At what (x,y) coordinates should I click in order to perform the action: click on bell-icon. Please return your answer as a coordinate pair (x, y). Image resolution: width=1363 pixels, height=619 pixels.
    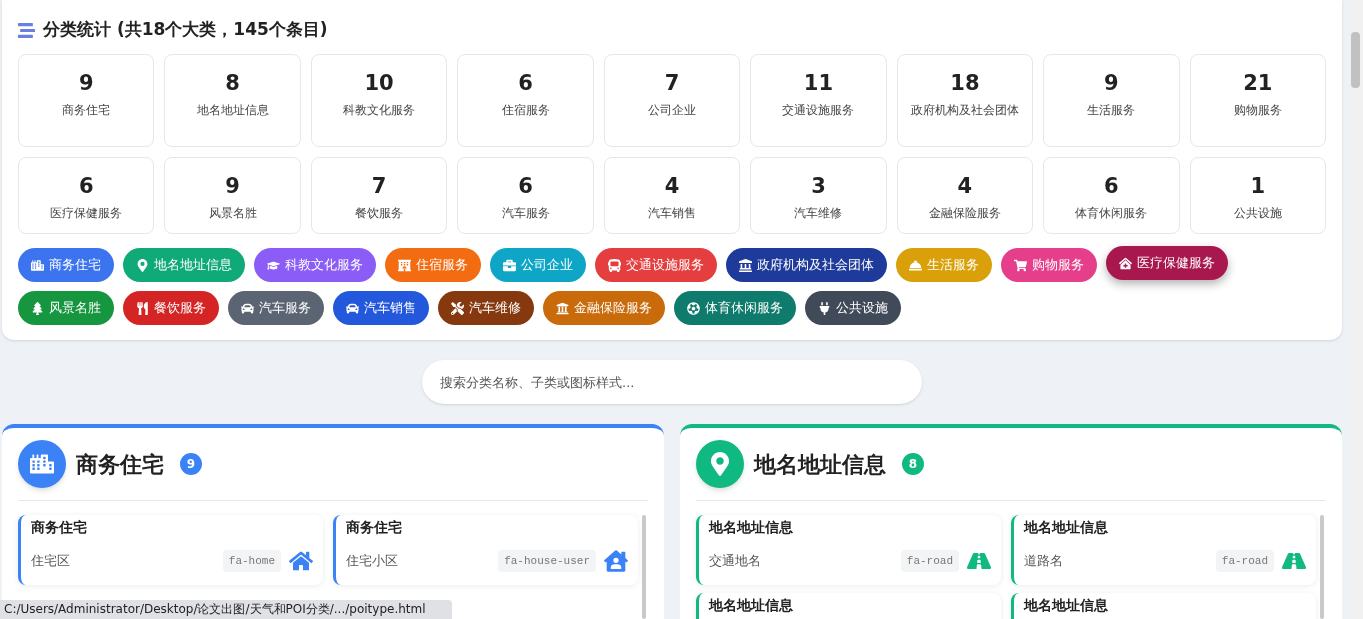
    Looking at the image, I should click on (915, 265).